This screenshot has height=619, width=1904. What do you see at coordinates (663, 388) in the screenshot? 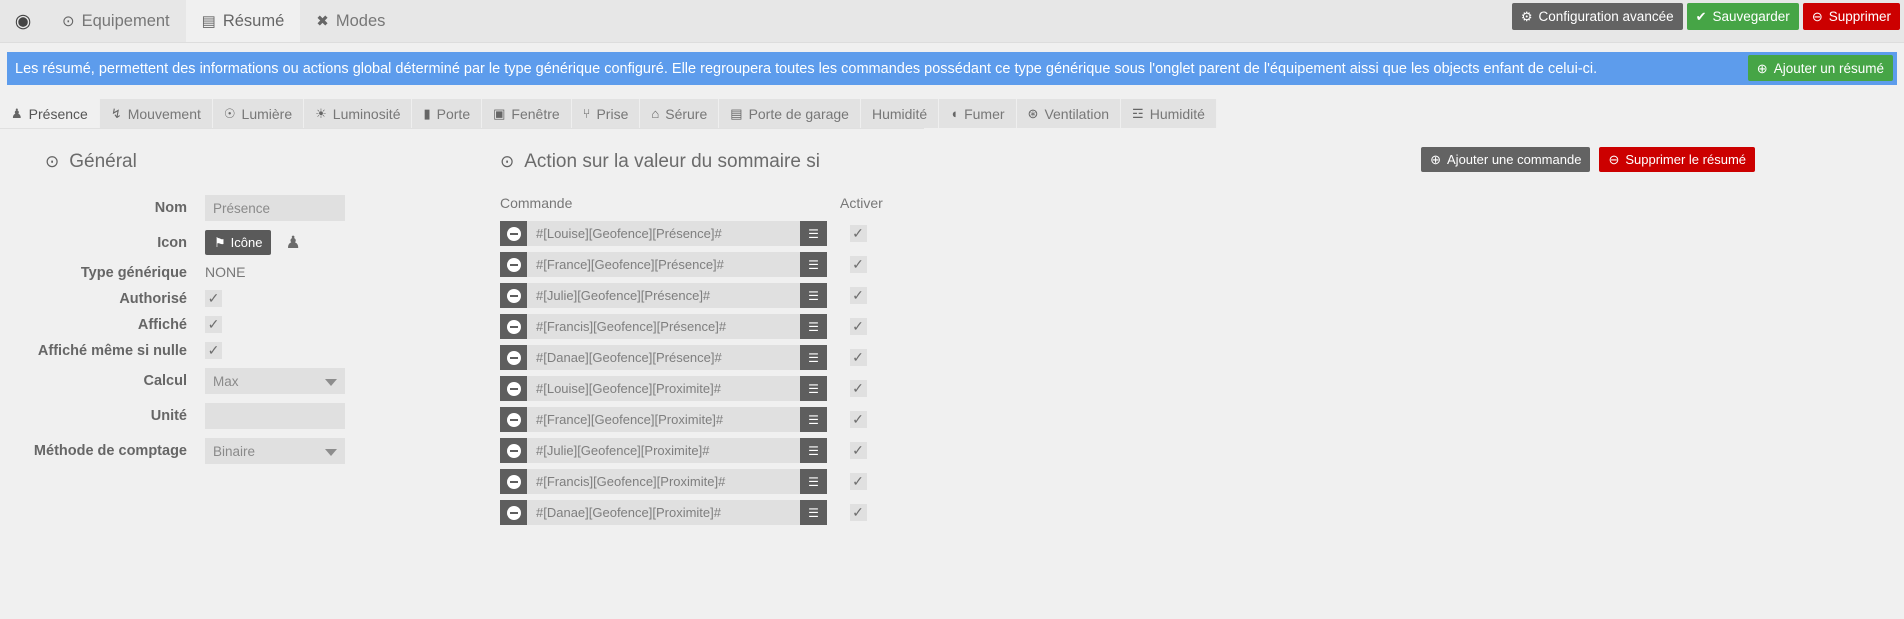
I see `command-input: #[Louise][Geofence][Proximite]#` at bounding box center [663, 388].